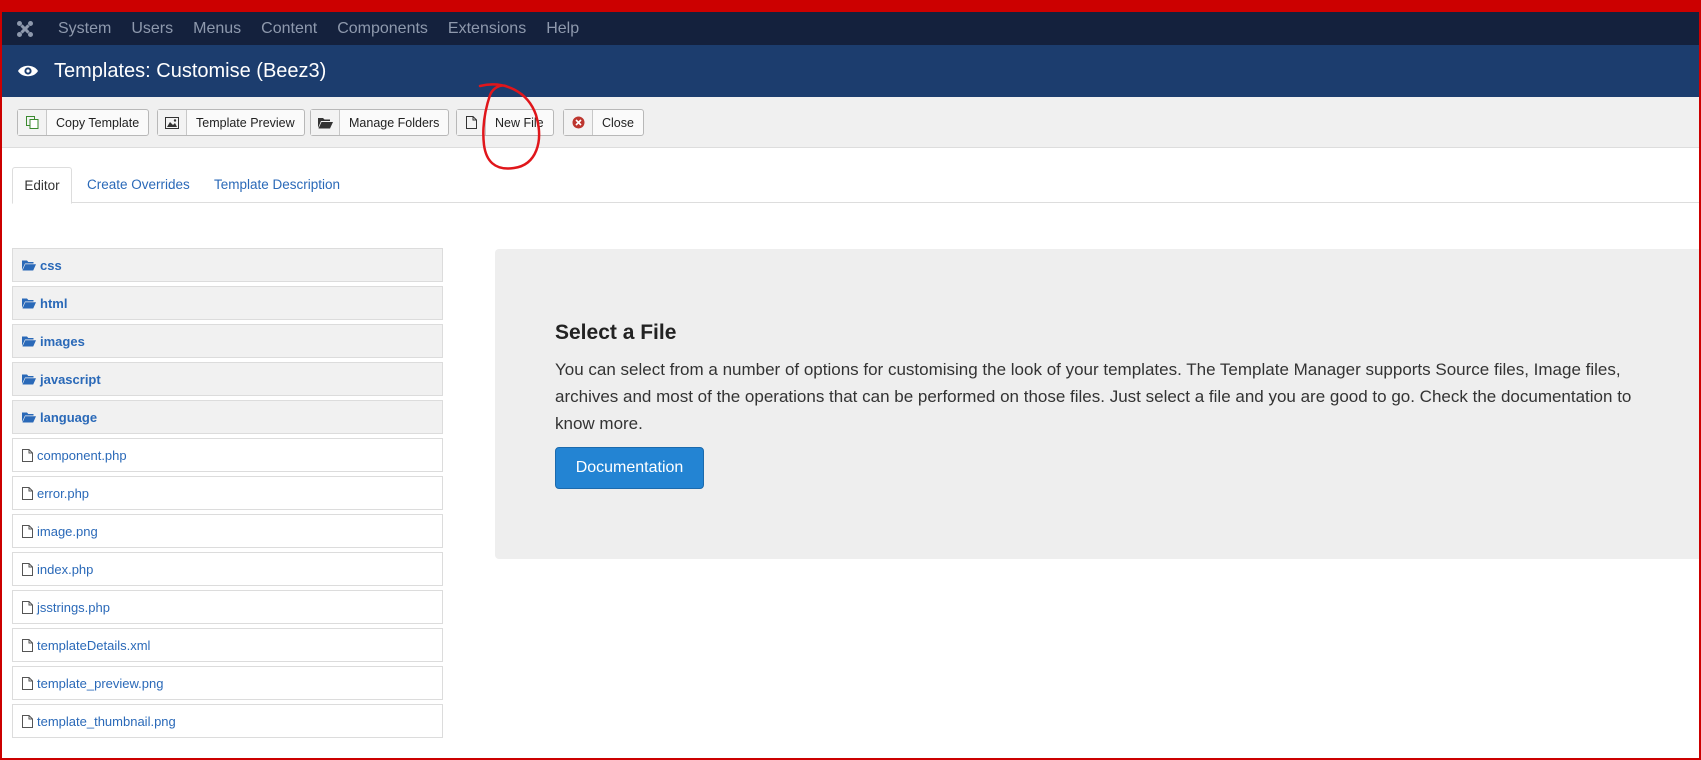 This screenshot has width=1701, height=760. I want to click on file-item-index-php: index.php, so click(227, 569).